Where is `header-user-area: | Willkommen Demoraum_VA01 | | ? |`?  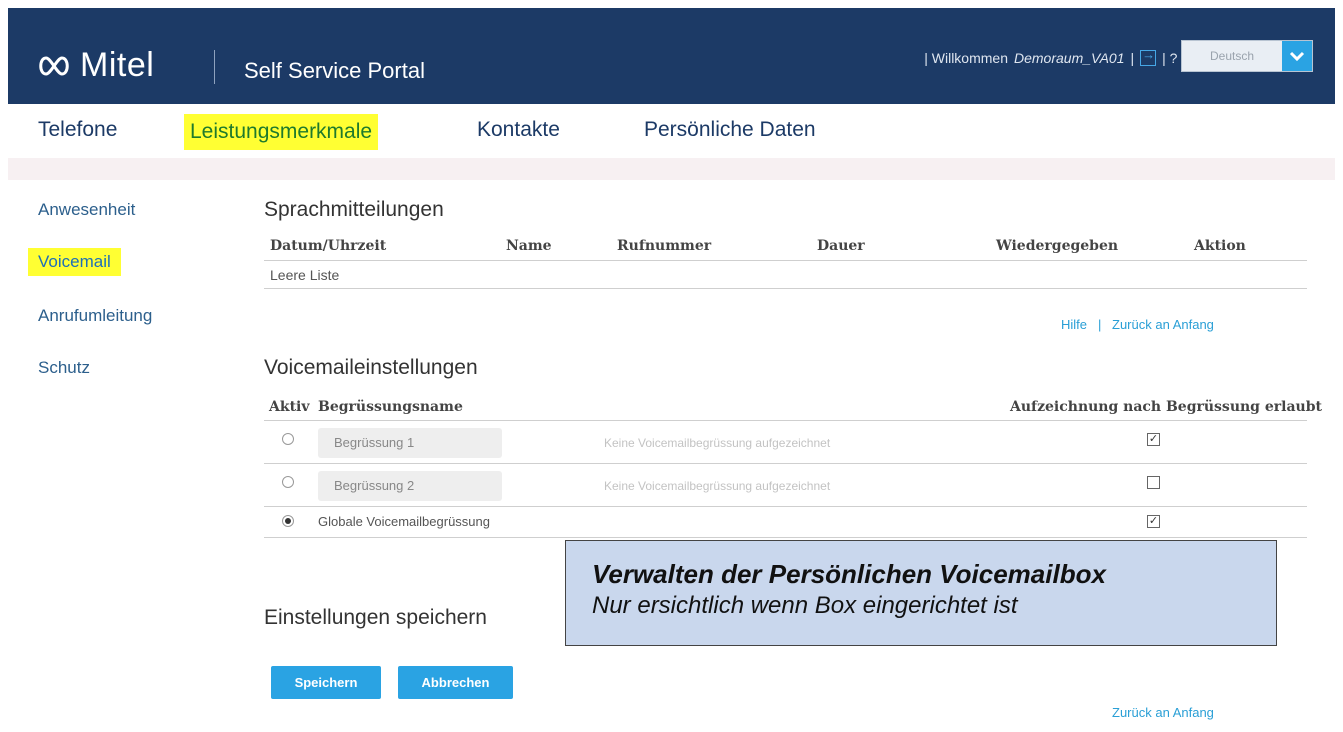 header-user-area: | Willkommen Demoraum_VA01 | | ? | is located at coordinates (1054, 56).